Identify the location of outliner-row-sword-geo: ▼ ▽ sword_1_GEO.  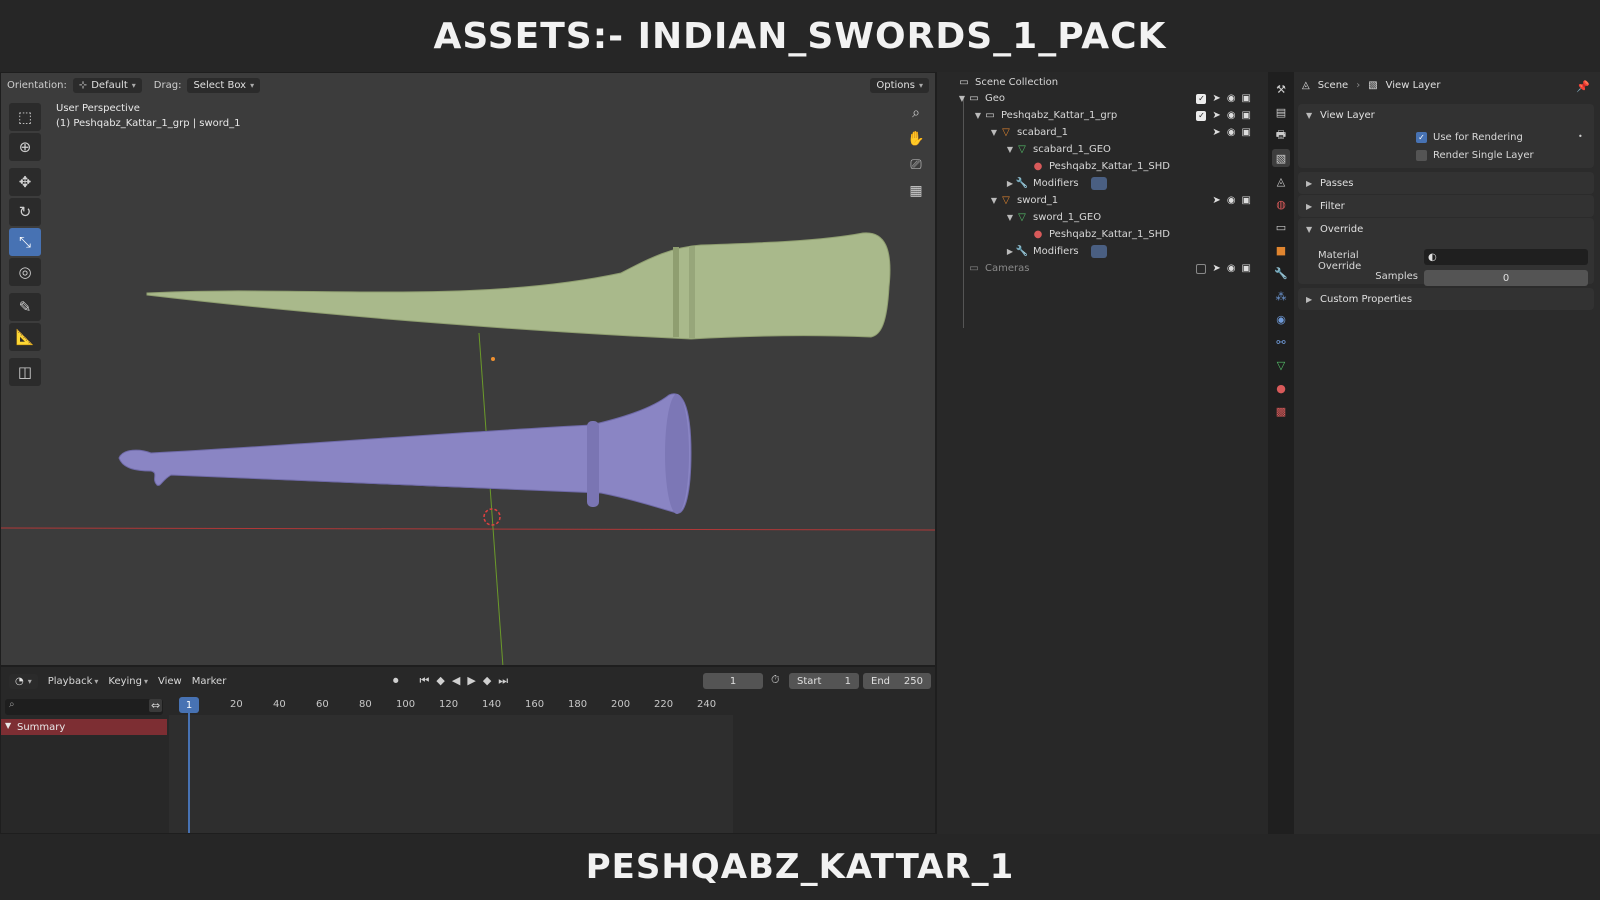
(1103, 217).